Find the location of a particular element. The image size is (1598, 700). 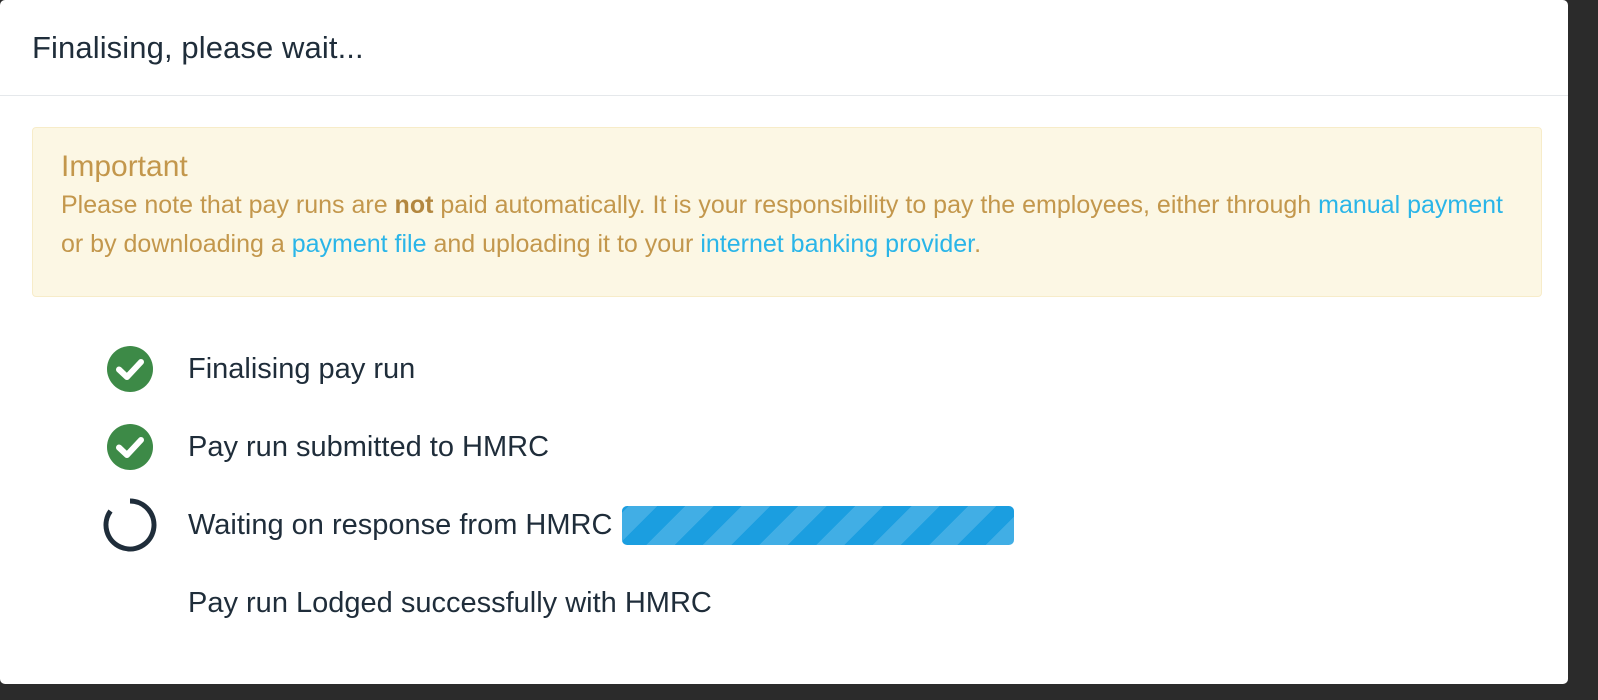

payment-file-link: payment file is located at coordinates (359, 244).